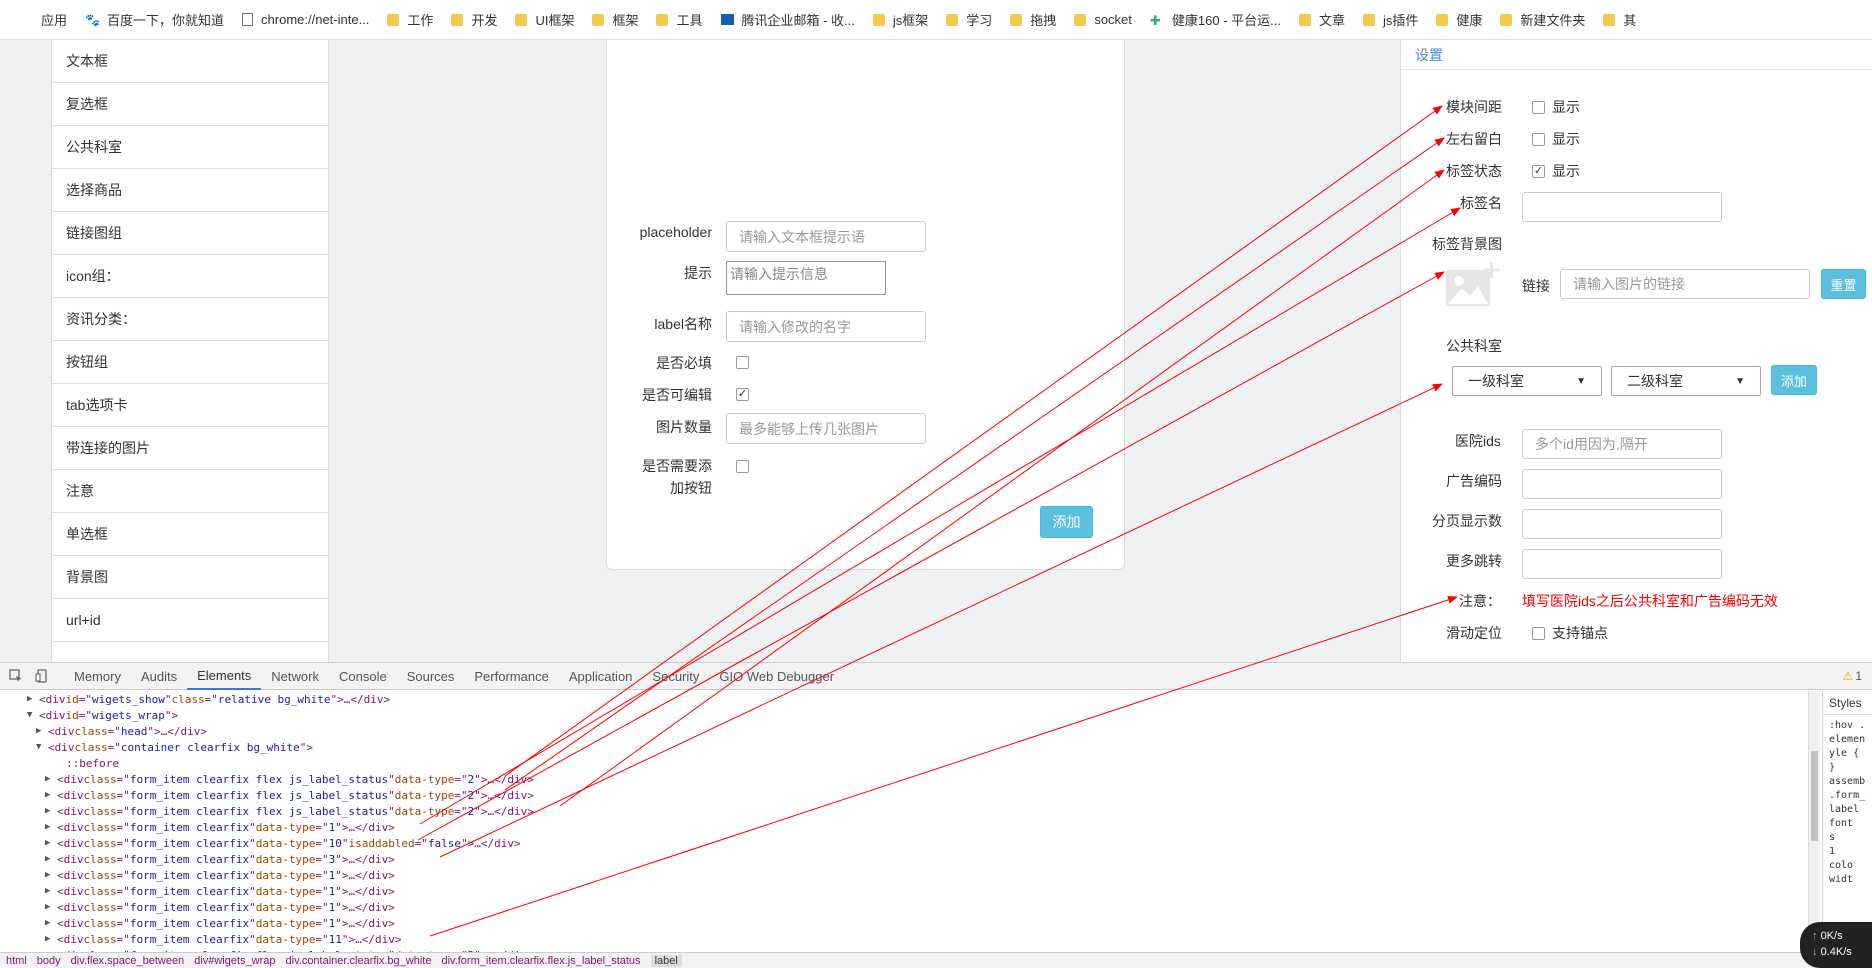 The height and width of the screenshot is (968, 1872). I want to click on bookmark-item: 工作, so click(410, 20).